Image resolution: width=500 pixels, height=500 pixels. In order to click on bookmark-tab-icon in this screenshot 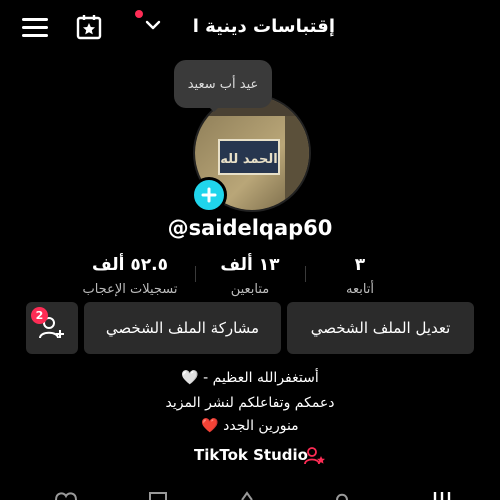, I will do `click(158, 495)`.